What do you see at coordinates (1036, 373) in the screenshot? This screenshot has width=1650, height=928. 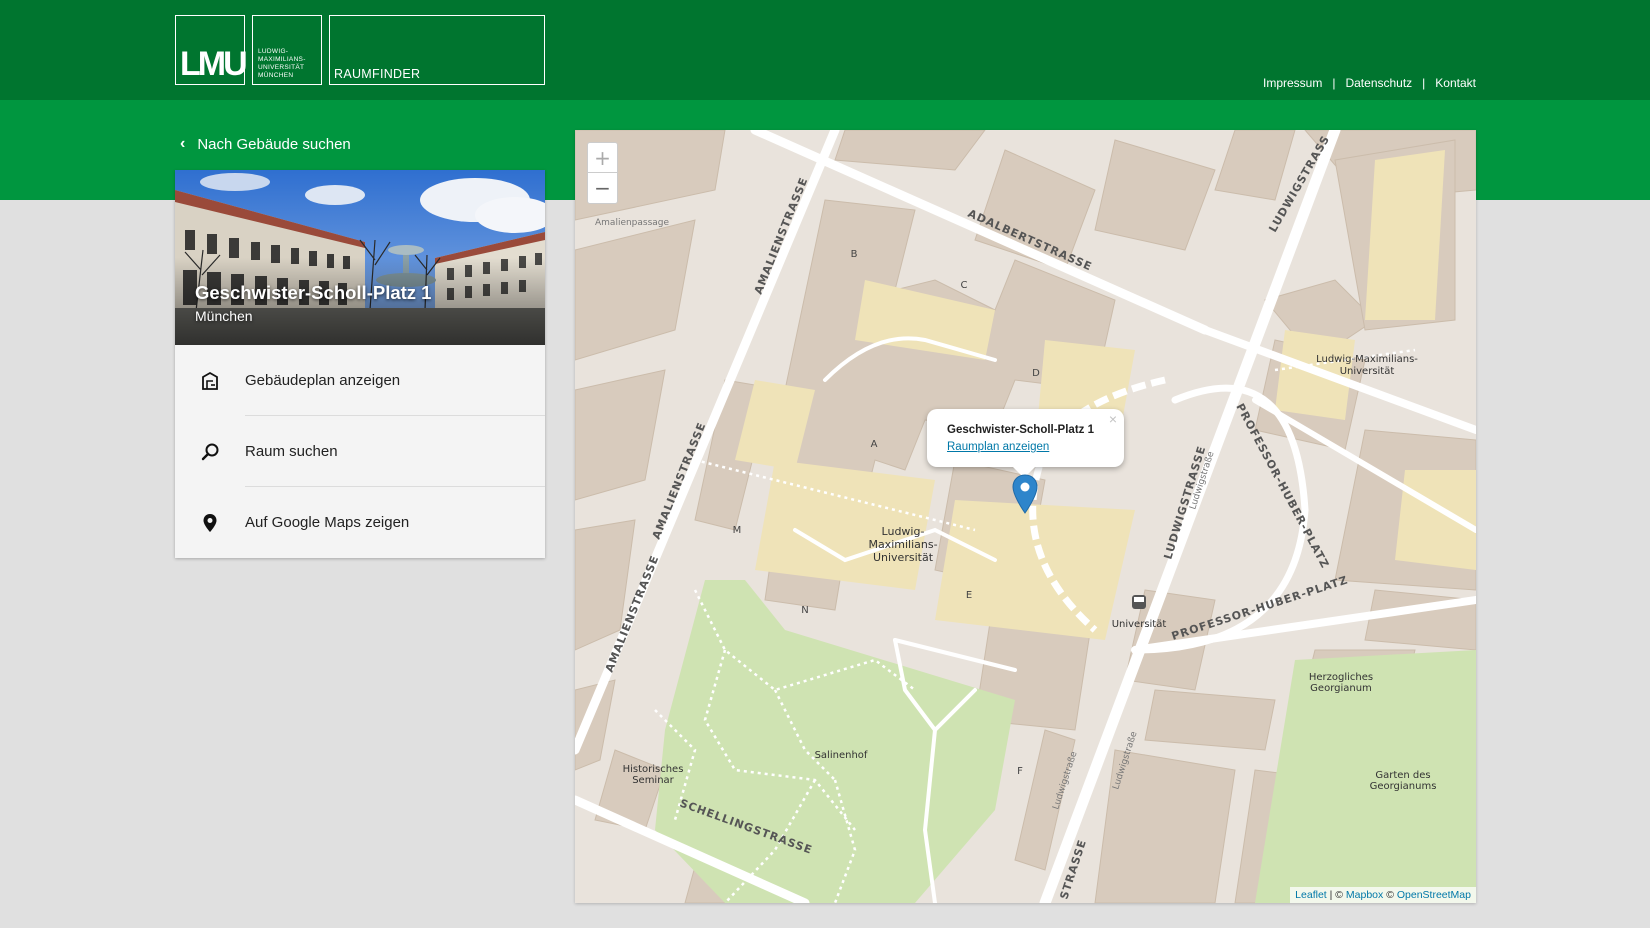 I see `svg-text: D` at bounding box center [1036, 373].